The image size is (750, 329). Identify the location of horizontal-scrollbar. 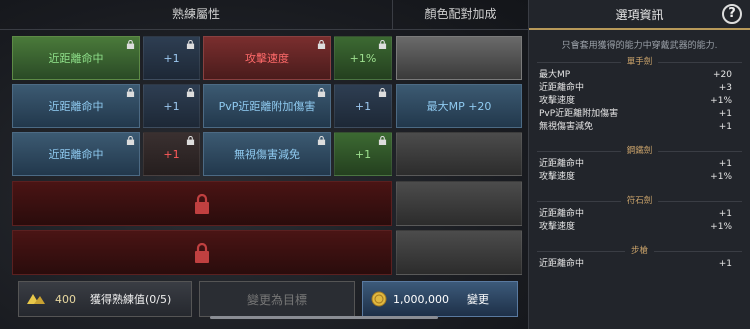
(324, 317).